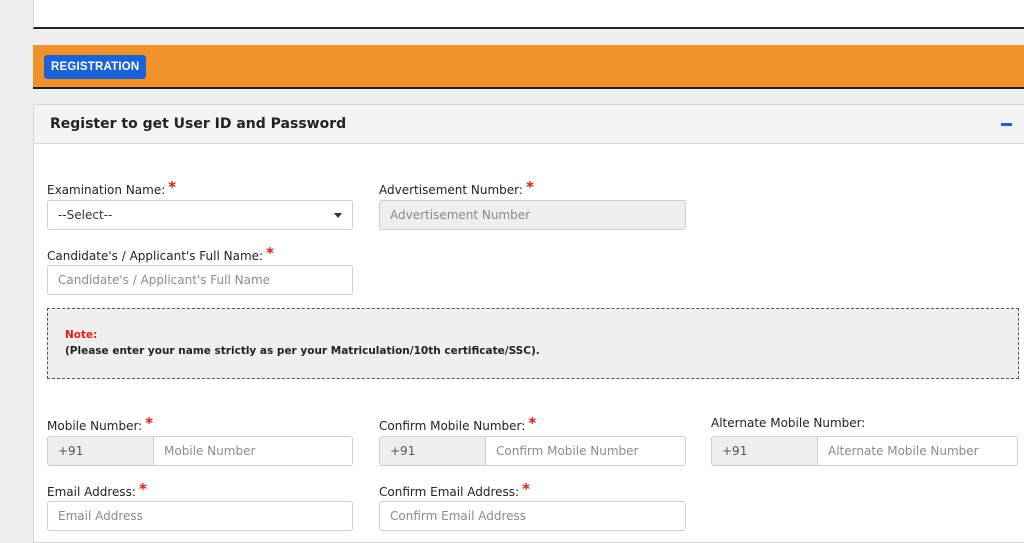  What do you see at coordinates (917, 451) in the screenshot?
I see `alternate-mobile-field` at bounding box center [917, 451].